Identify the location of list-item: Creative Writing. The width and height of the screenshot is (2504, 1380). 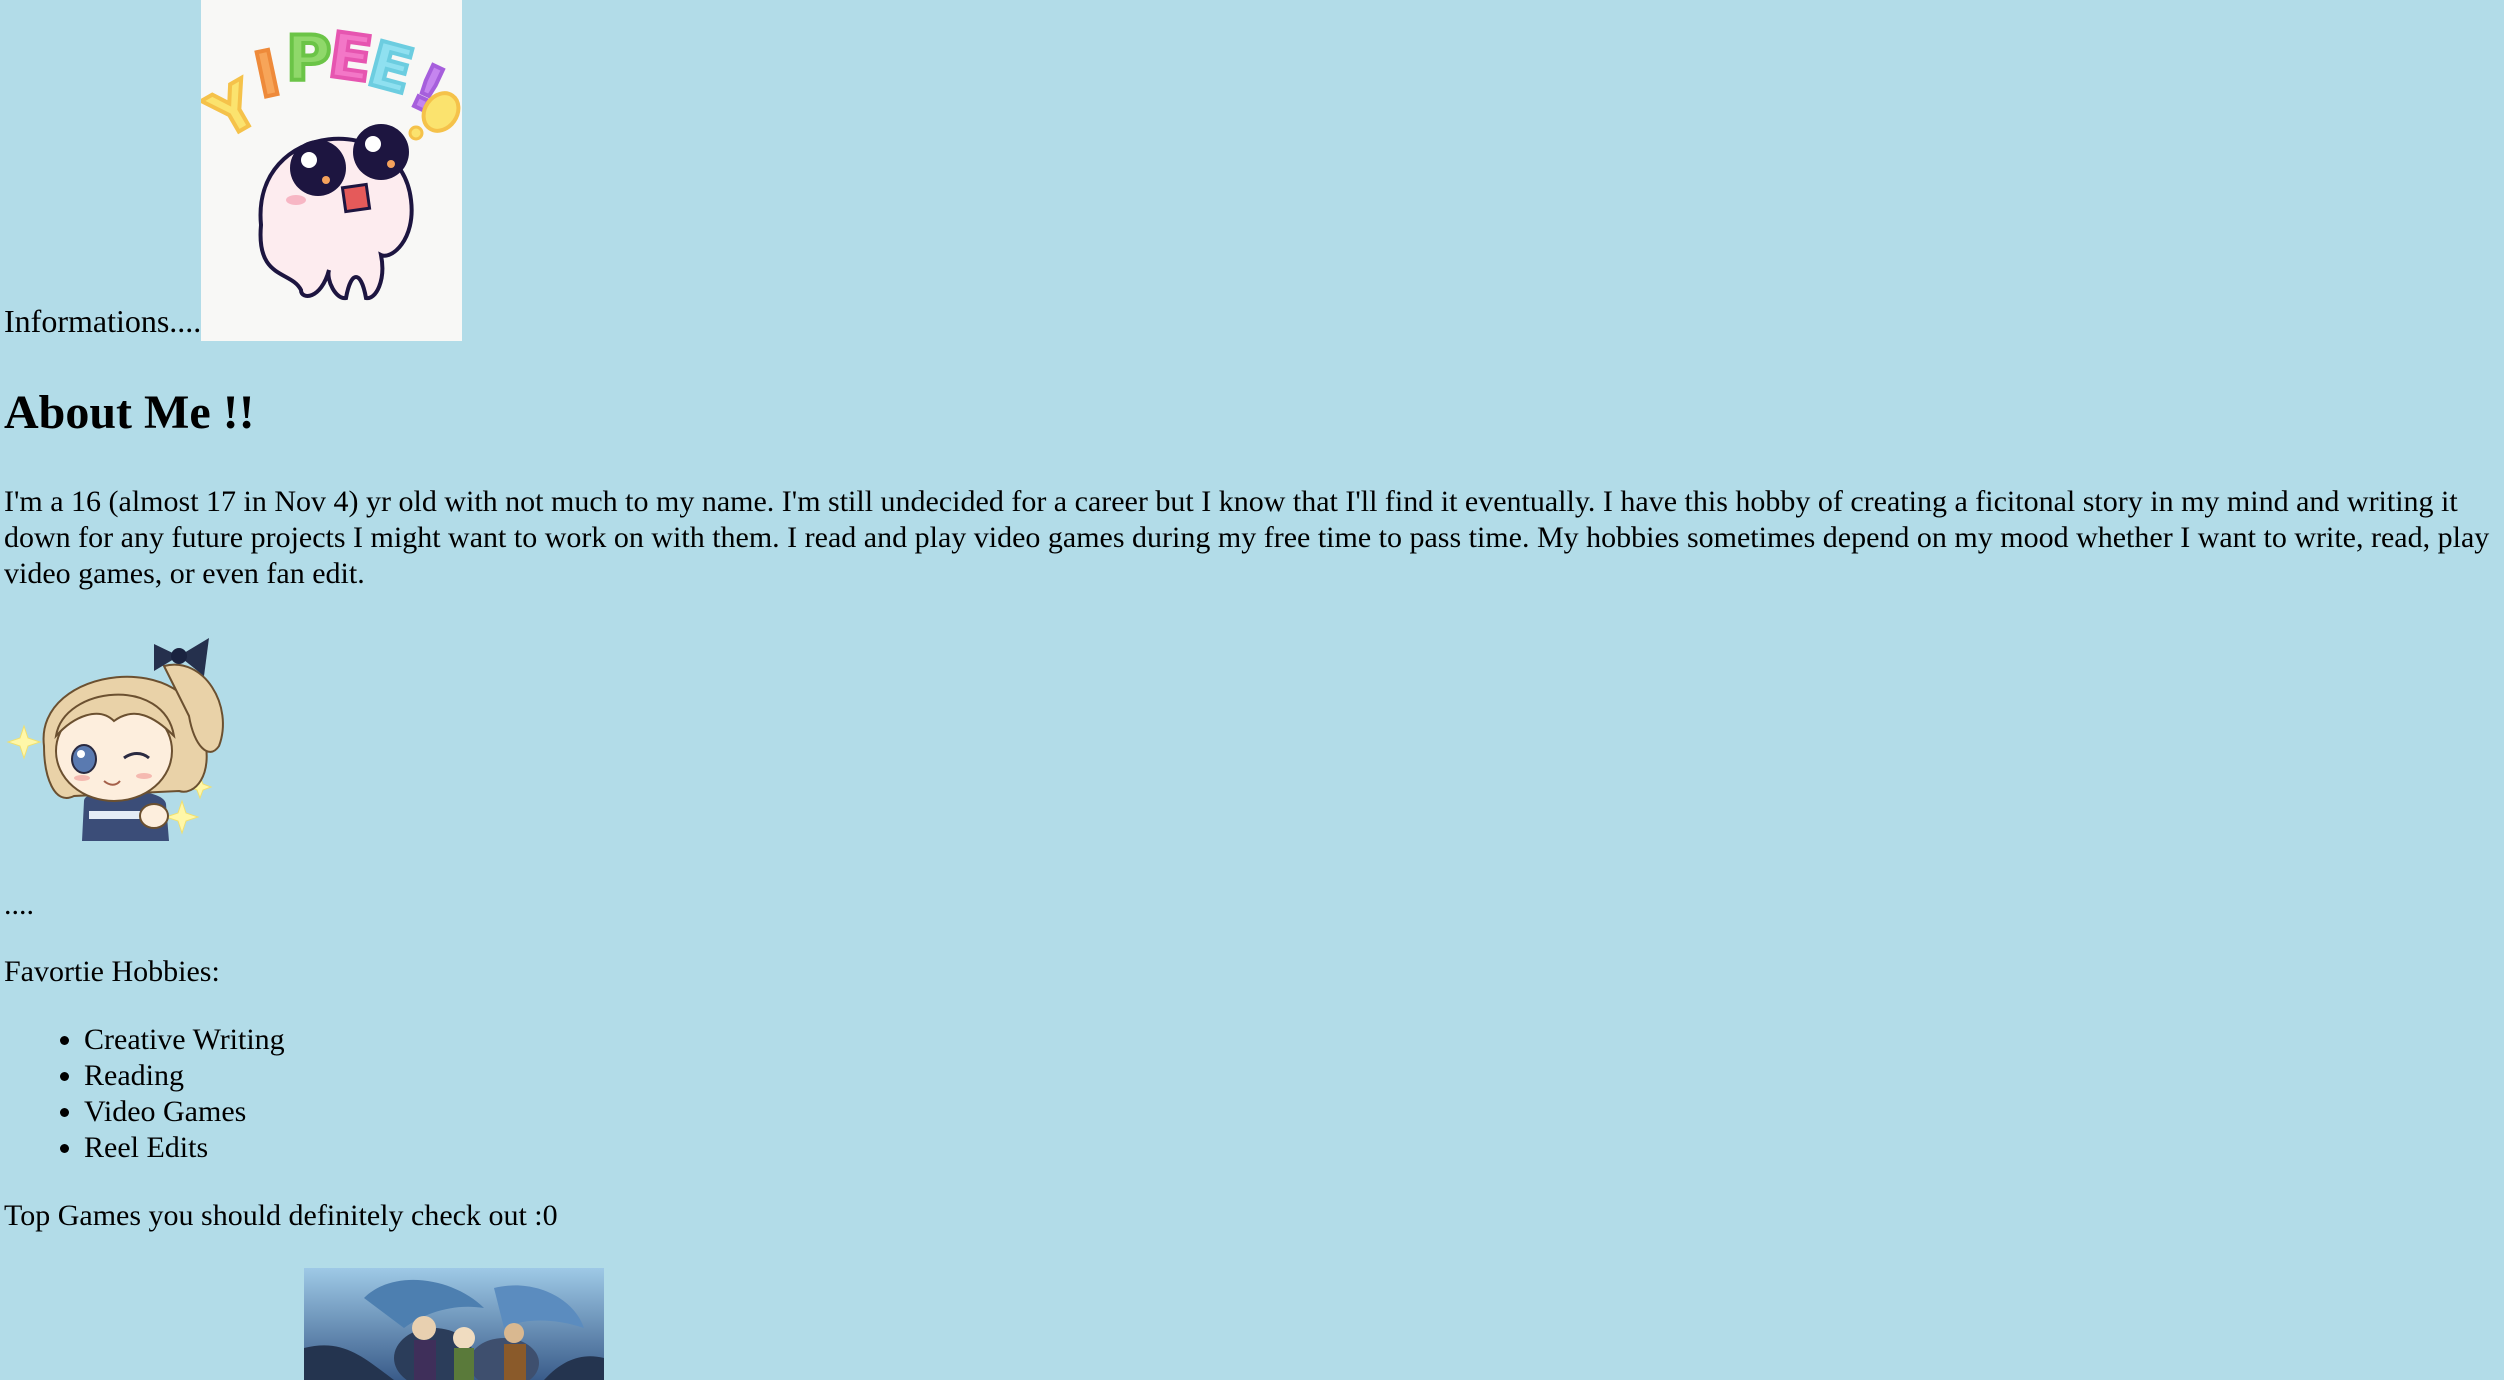
(184, 1040).